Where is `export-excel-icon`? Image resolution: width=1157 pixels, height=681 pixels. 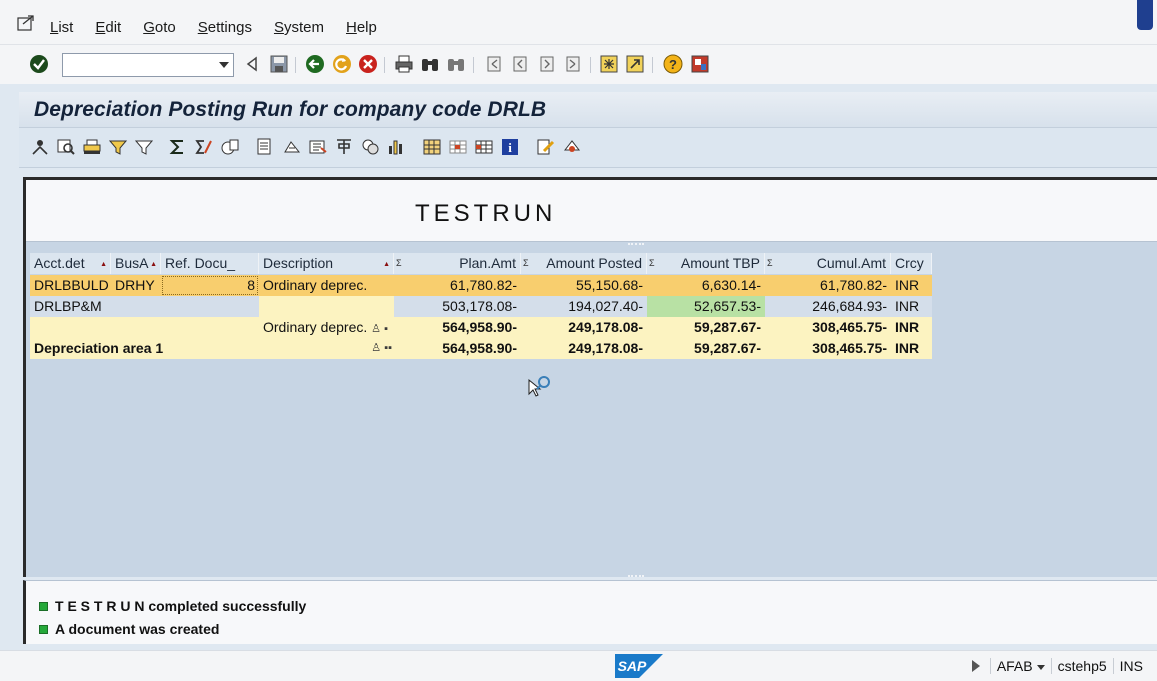
export-excel-icon is located at coordinates (344, 147).